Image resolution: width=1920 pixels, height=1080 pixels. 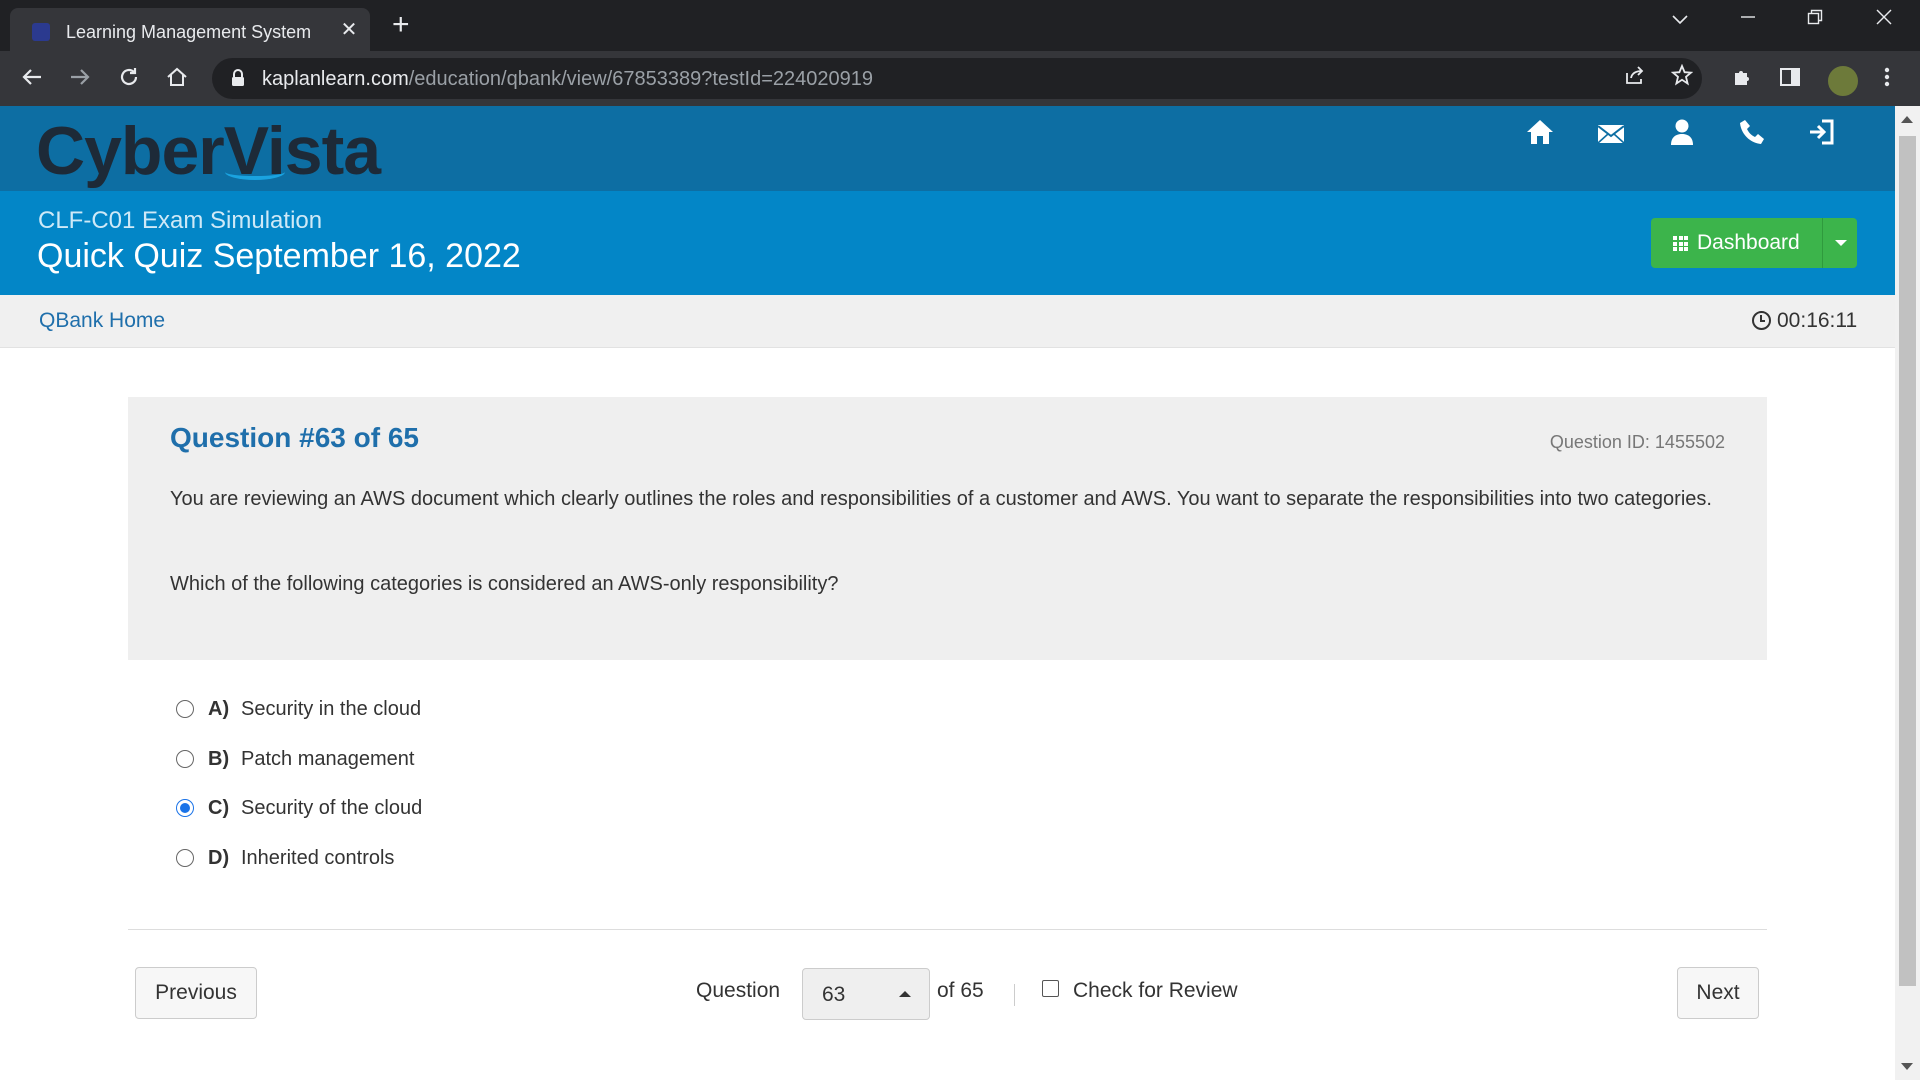 What do you see at coordinates (1682, 136) in the screenshot?
I see `user-icon` at bounding box center [1682, 136].